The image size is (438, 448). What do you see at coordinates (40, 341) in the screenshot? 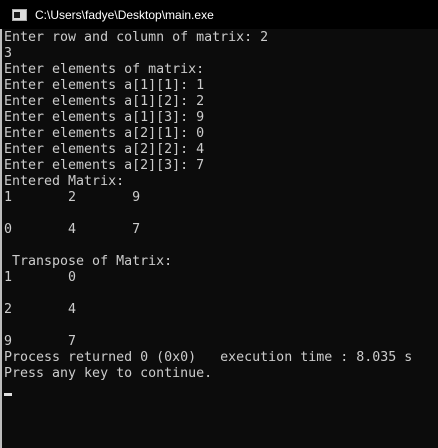
I see `console-line: 9 7` at bounding box center [40, 341].